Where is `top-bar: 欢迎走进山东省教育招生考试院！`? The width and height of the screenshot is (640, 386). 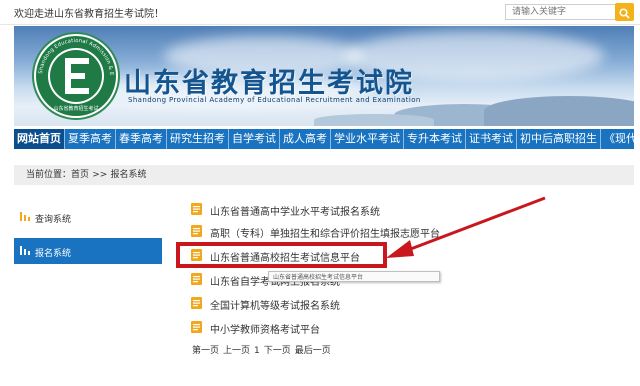 top-bar: 欢迎走进山东省教育招生考试院！ is located at coordinates (320, 12).